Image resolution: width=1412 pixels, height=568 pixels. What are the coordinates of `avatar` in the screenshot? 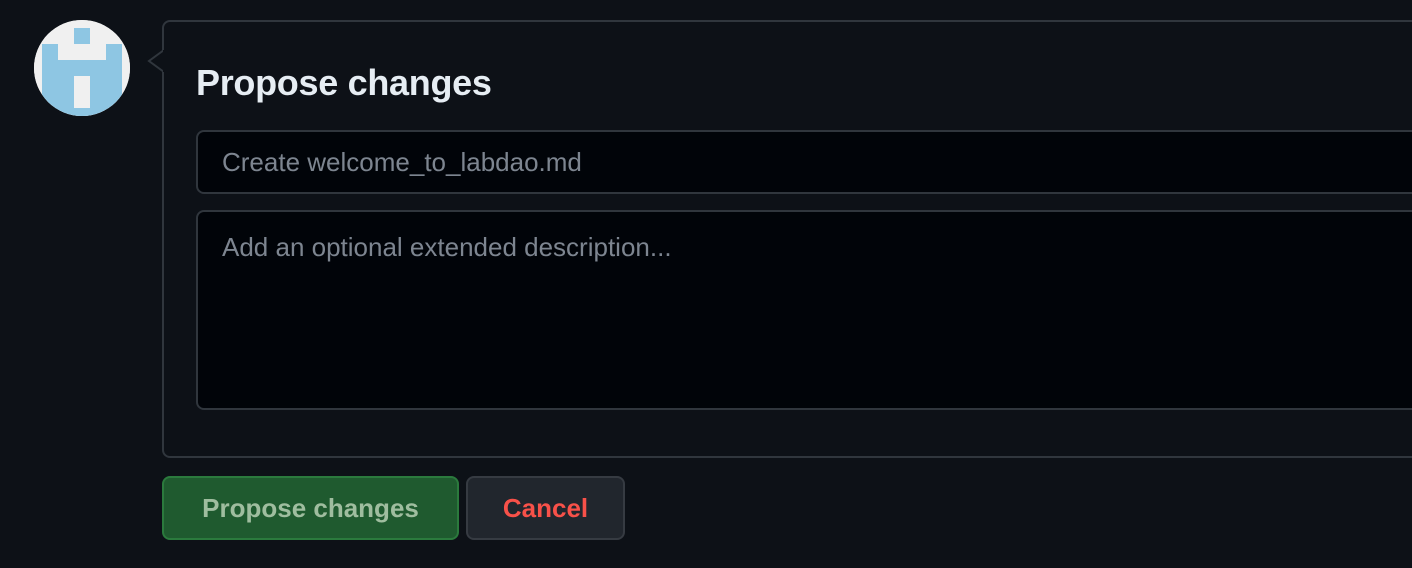 It's located at (82, 68).